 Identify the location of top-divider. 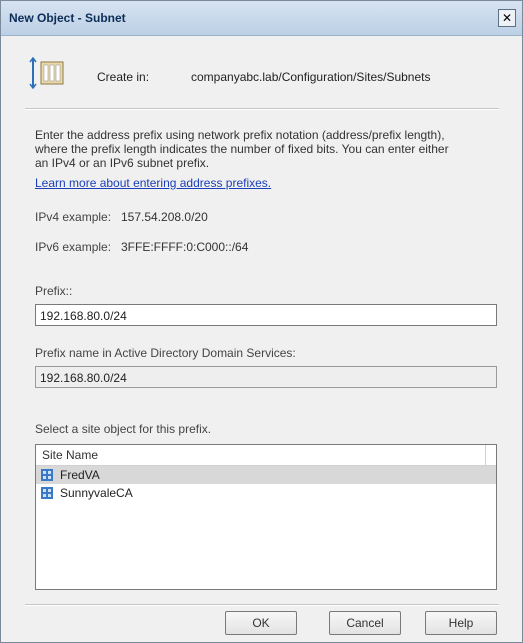
(262, 109).